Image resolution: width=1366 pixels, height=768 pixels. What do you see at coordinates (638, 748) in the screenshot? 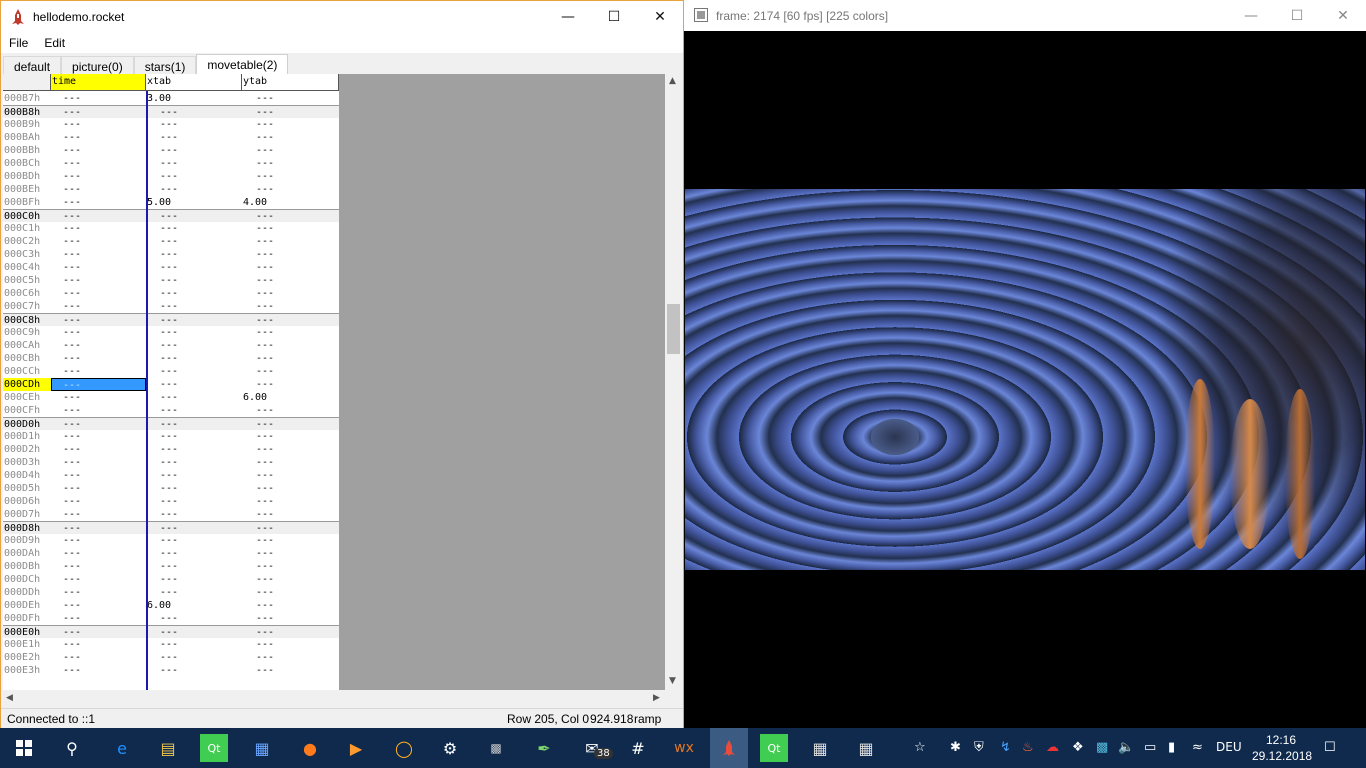
I see `slack-icon: #` at bounding box center [638, 748].